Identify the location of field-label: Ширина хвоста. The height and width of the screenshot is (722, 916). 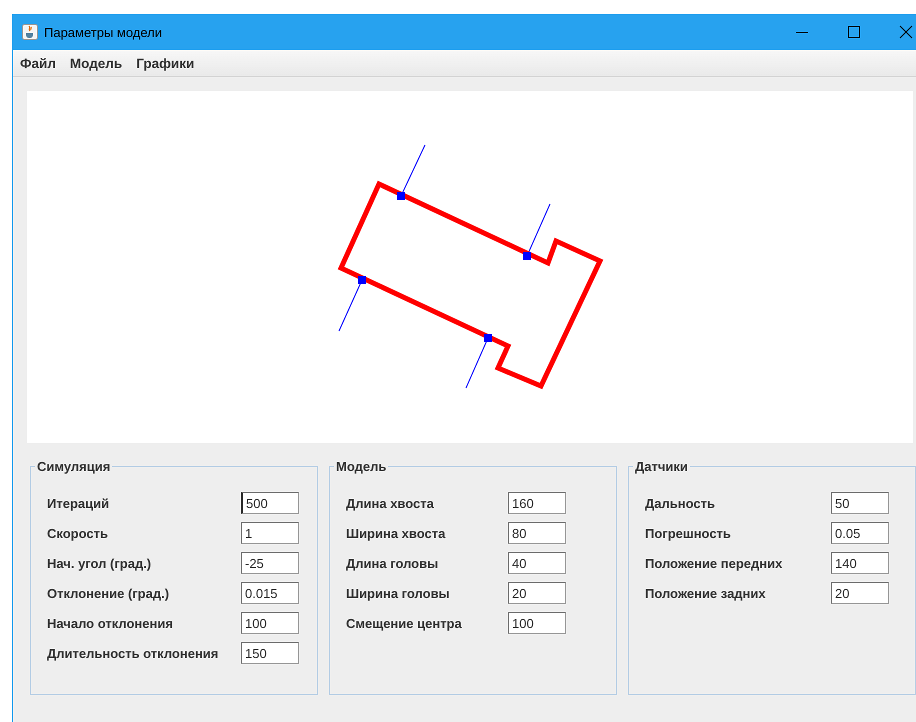
(396, 533).